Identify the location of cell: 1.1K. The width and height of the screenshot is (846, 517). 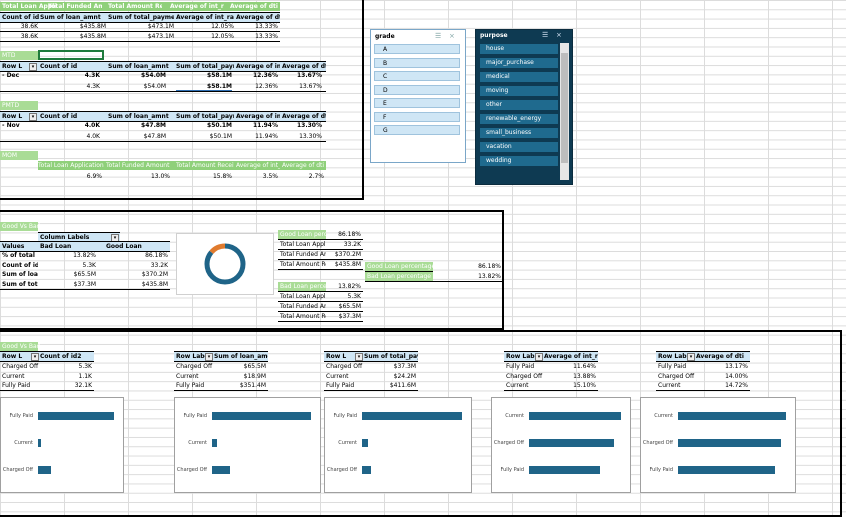
(85, 376).